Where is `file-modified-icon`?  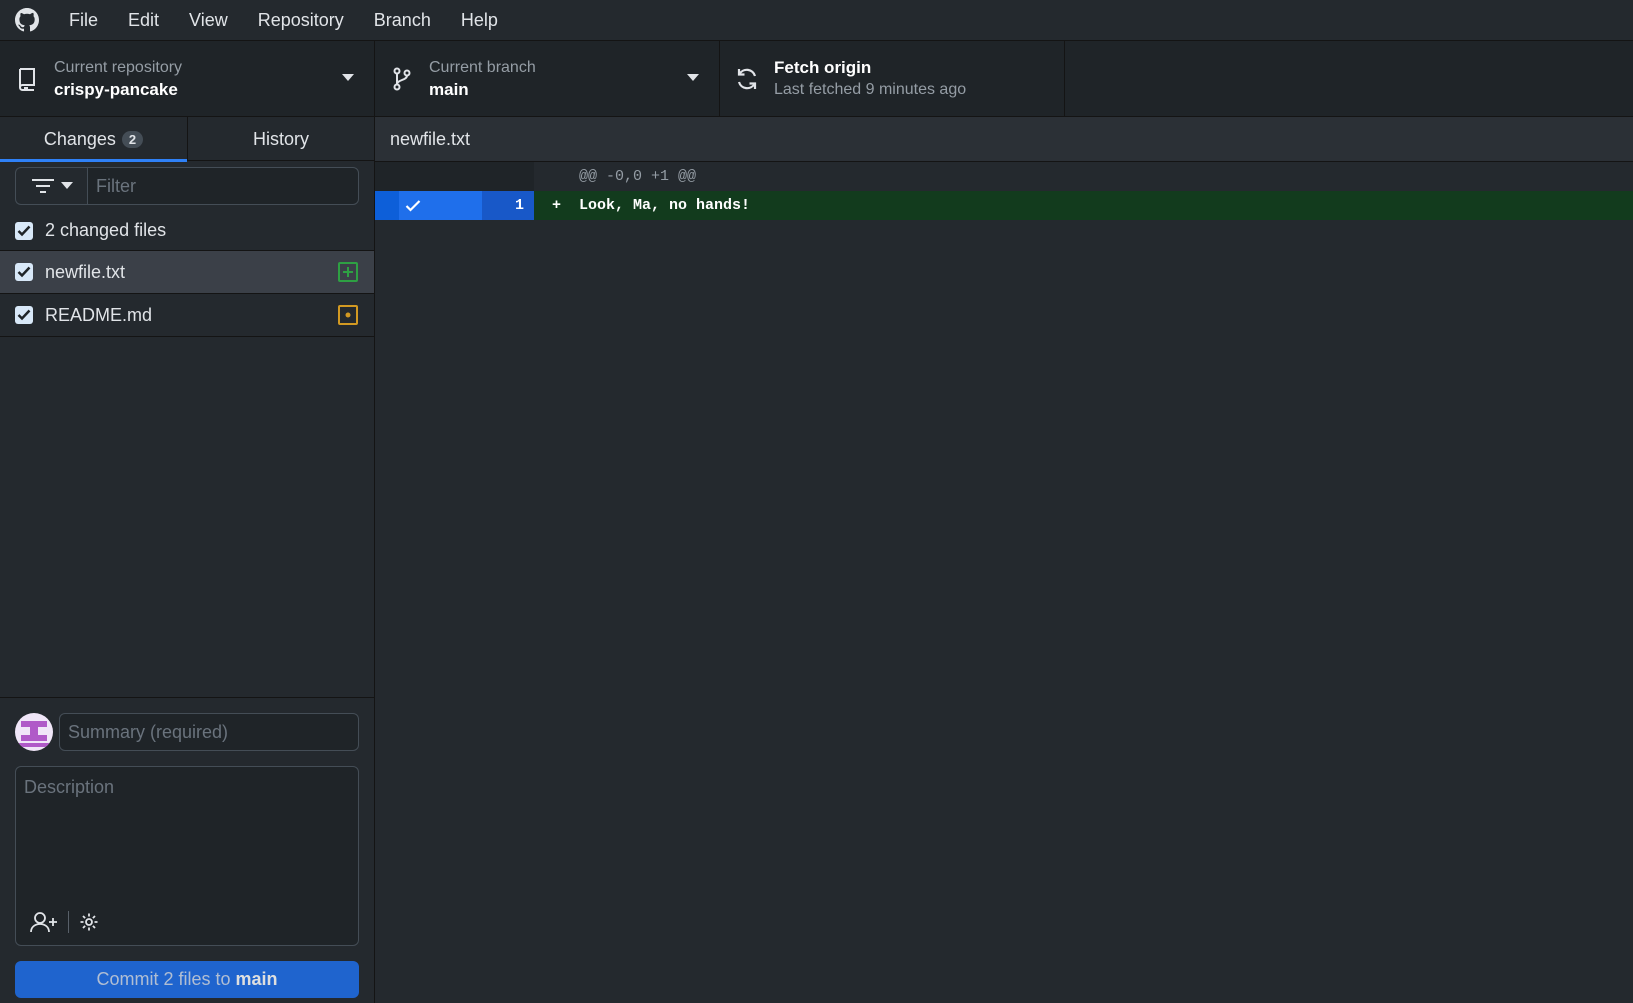 file-modified-icon is located at coordinates (348, 315).